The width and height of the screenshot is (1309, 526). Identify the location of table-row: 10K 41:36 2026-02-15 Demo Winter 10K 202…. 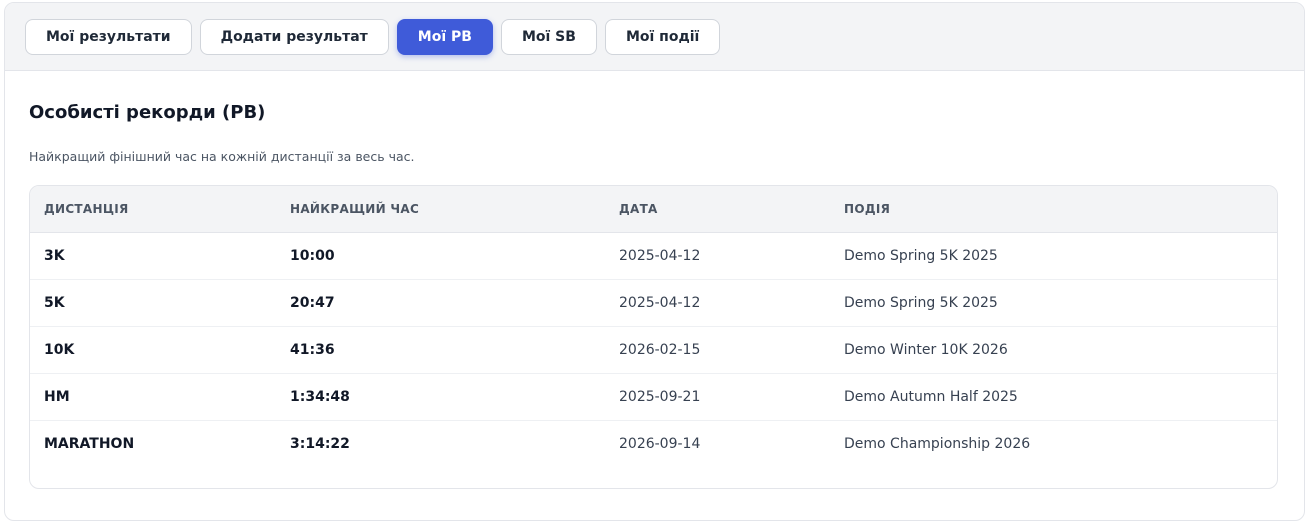
(653, 350).